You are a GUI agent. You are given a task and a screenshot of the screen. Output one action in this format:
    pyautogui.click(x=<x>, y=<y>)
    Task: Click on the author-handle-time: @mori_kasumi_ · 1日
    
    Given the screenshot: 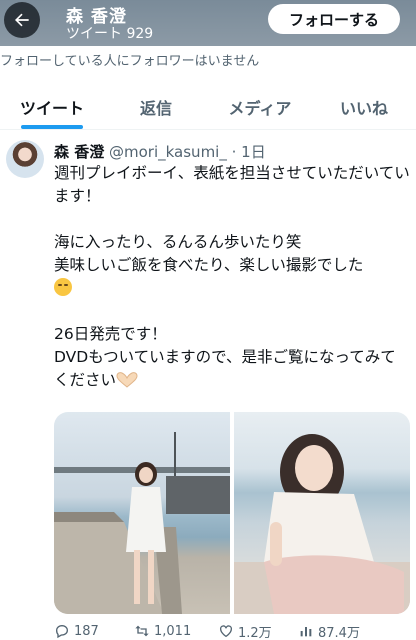 What is the action you would take?
    pyautogui.click(x=185, y=152)
    